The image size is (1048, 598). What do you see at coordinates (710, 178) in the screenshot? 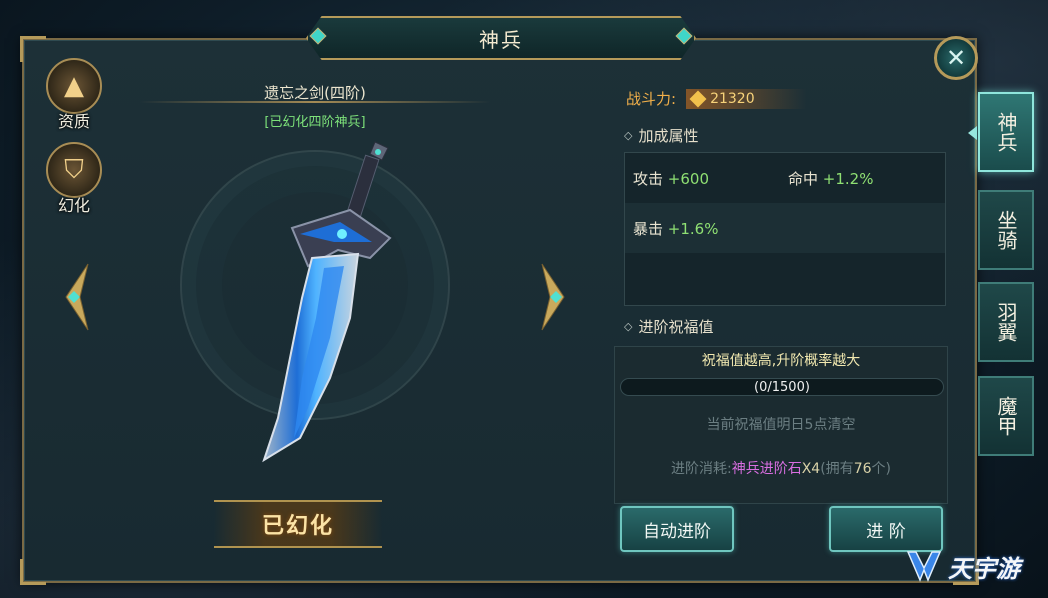
I see `attribute-attack: 攻击 +600` at bounding box center [710, 178].